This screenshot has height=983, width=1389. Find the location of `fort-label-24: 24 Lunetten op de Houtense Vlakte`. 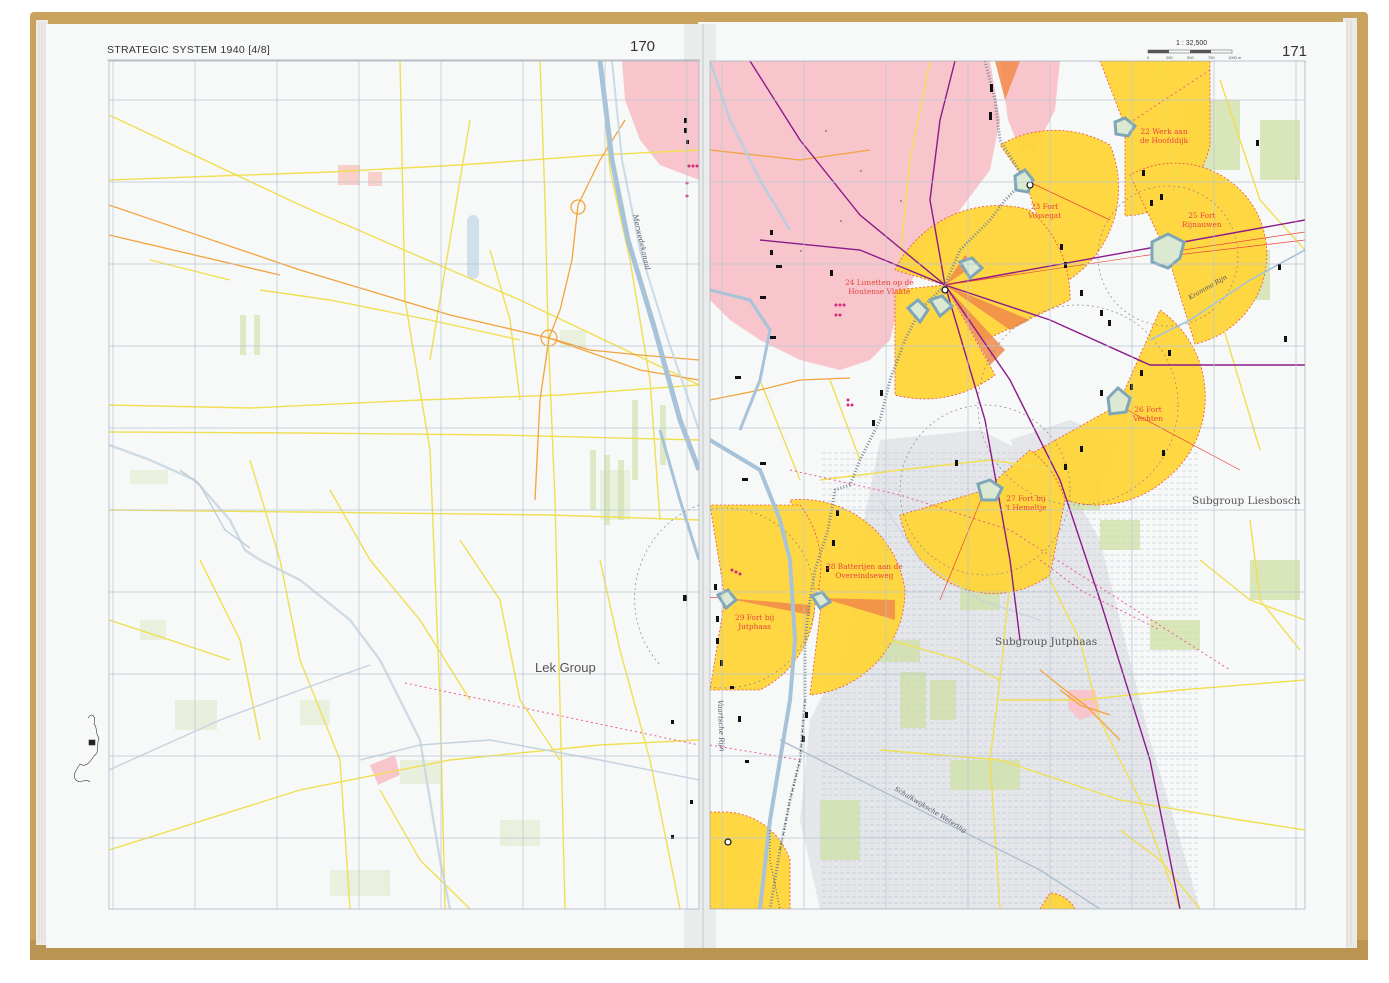

fort-label-24: 24 Lunetten op de Houtense Vlakte is located at coordinates (879, 287).